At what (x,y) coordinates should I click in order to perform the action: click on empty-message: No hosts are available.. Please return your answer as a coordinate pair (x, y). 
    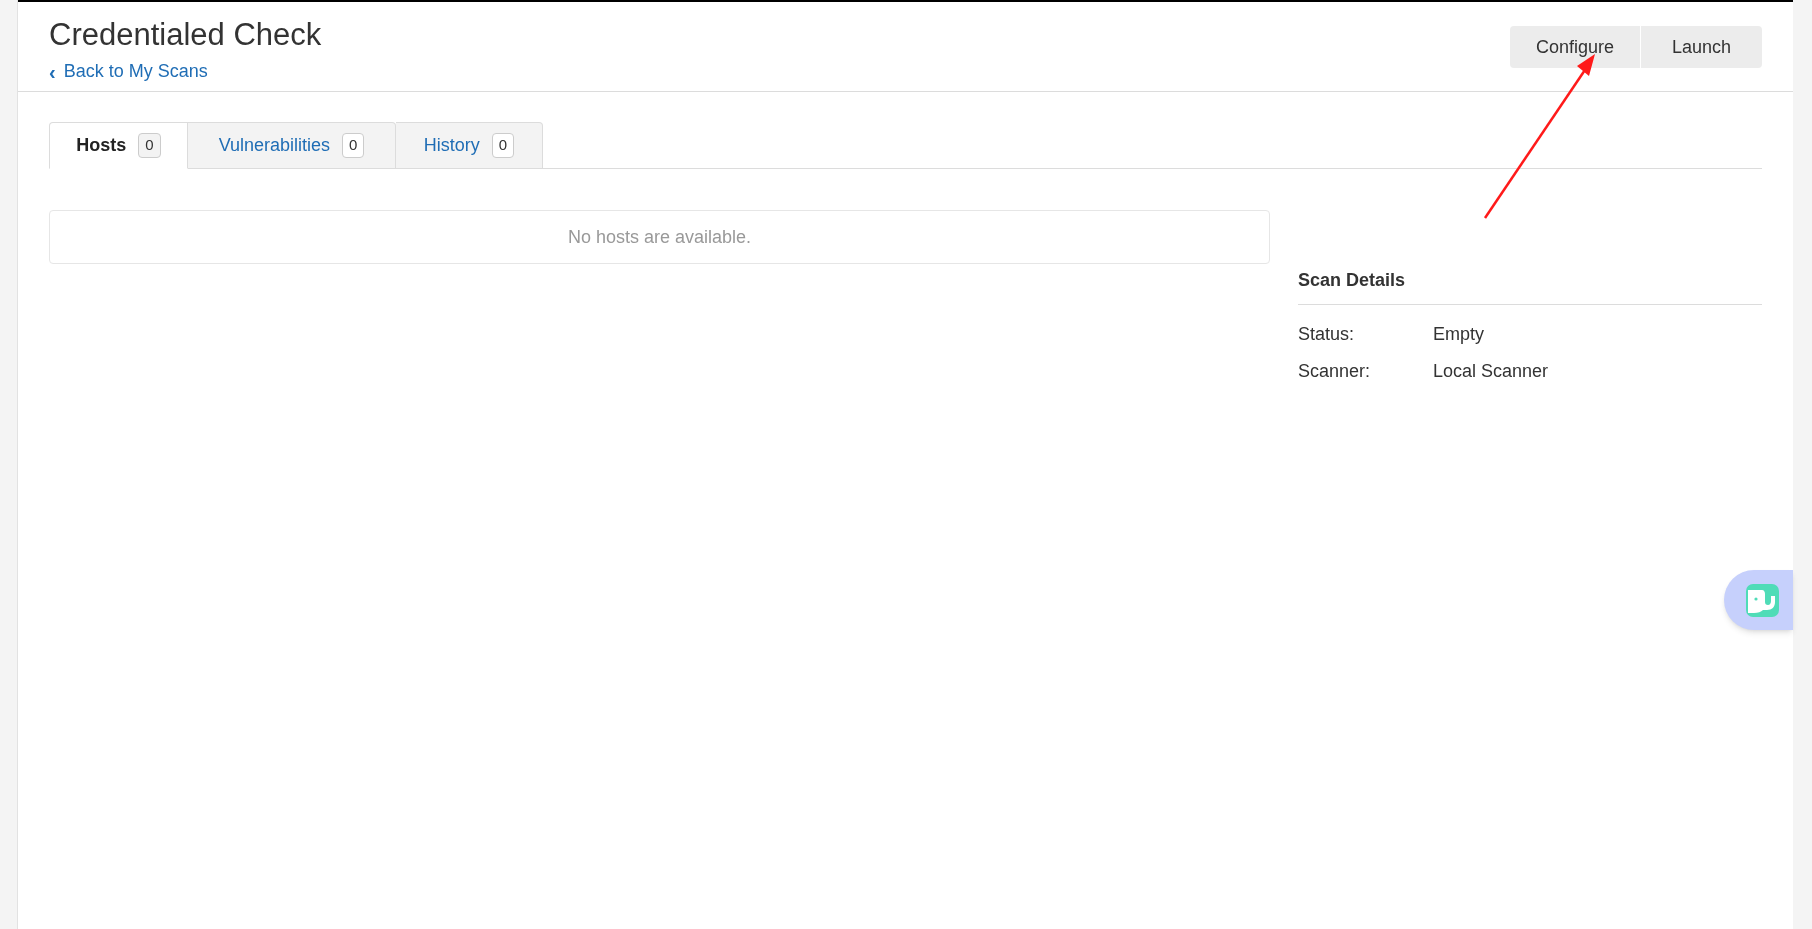
    Looking at the image, I should click on (659, 237).